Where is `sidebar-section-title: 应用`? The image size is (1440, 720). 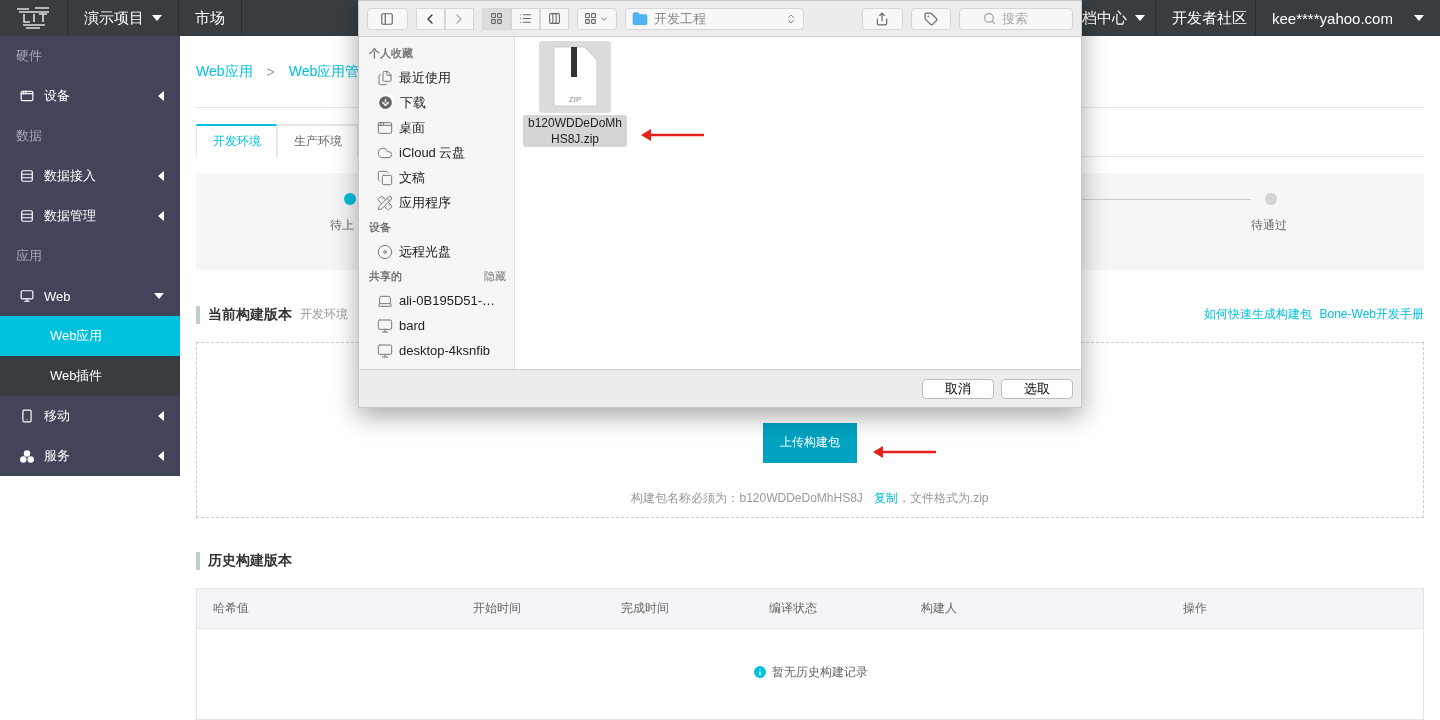
sidebar-section-title: 应用 is located at coordinates (29, 256).